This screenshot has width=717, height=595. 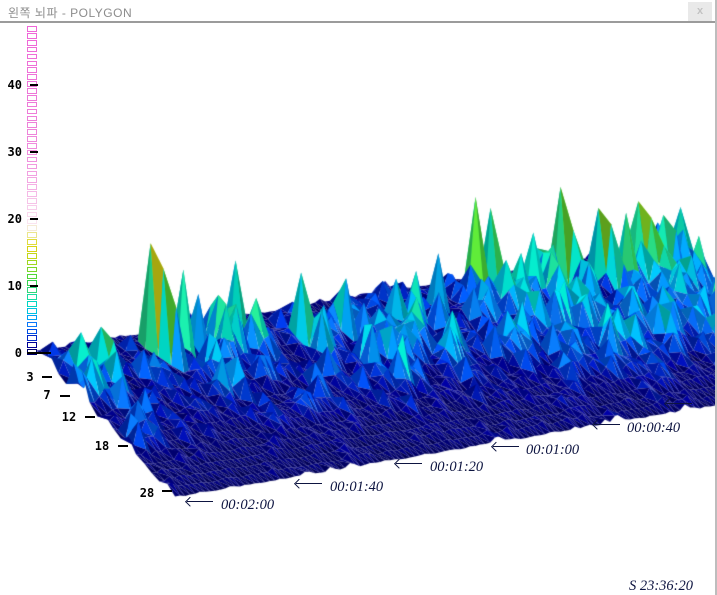 I want to click on amp-tick-label: 10, so click(x=14, y=286).